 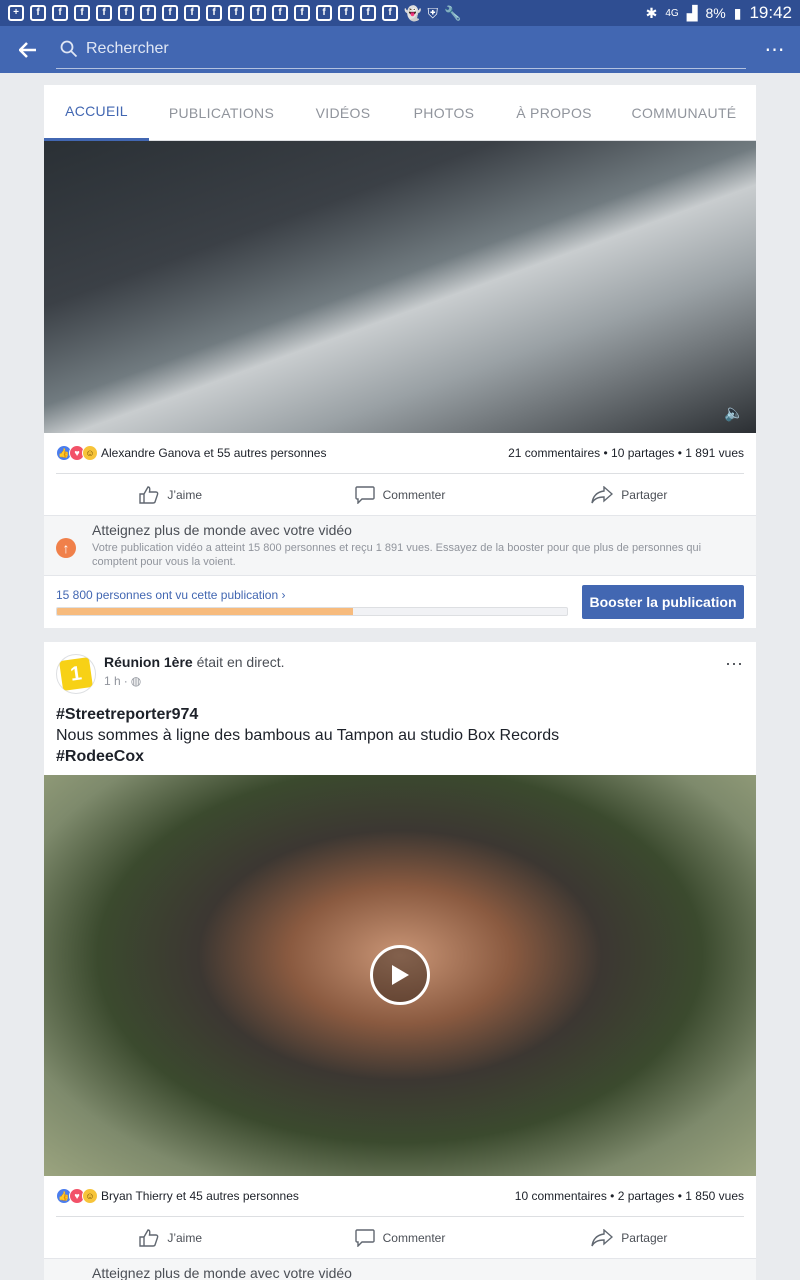 I want to click on reach-progress-fill, so click(x=205, y=611).